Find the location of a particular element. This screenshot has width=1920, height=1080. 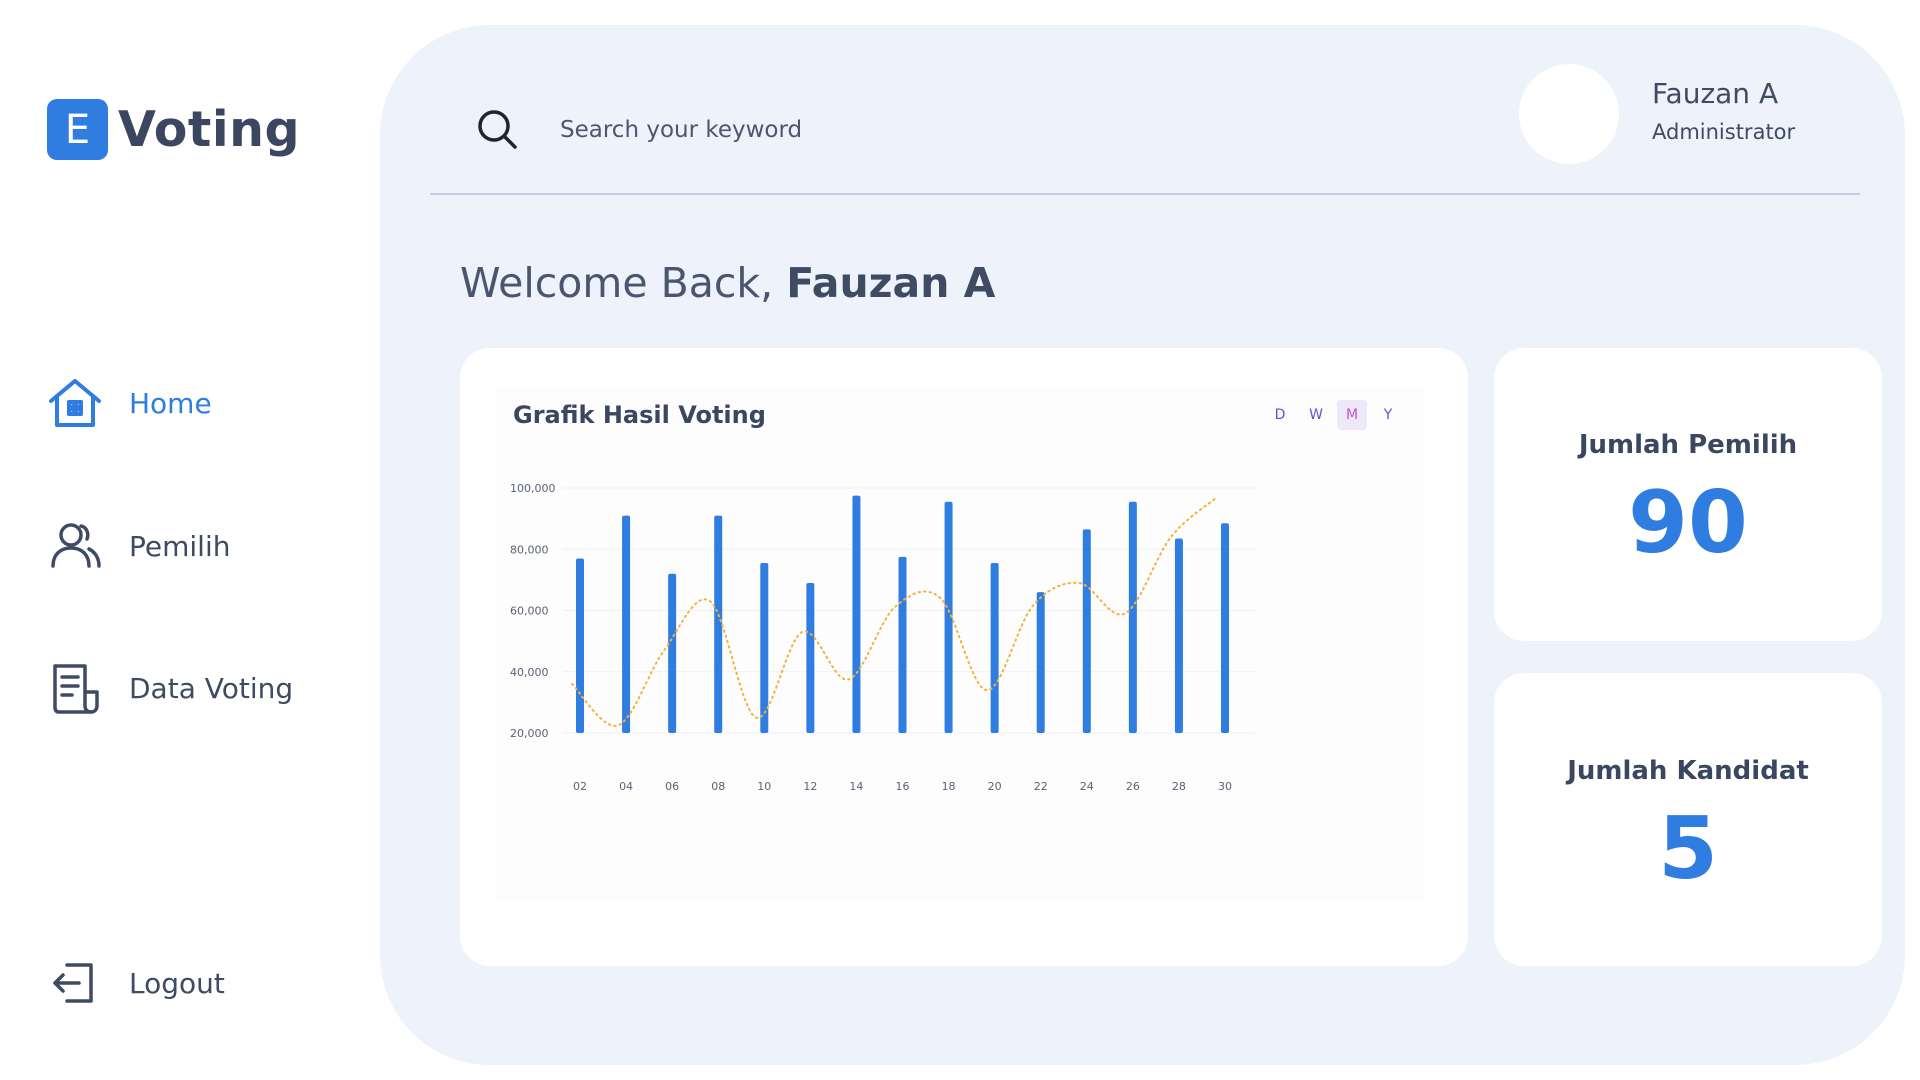

x-tick-label: 12 is located at coordinates (810, 786).